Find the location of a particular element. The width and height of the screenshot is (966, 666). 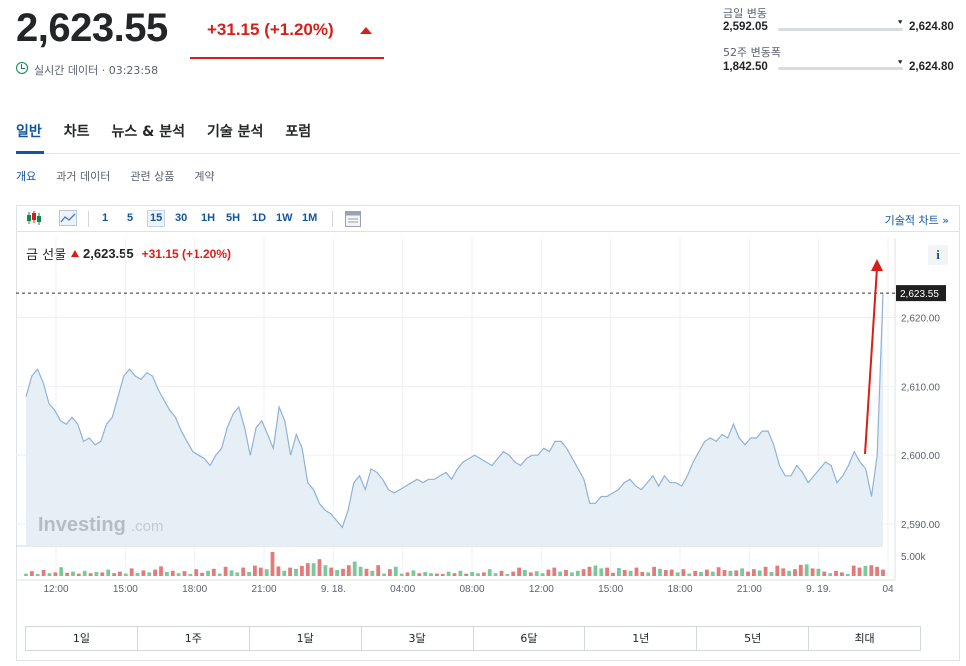

volume-tick-label: 5.00k is located at coordinates (913, 557).